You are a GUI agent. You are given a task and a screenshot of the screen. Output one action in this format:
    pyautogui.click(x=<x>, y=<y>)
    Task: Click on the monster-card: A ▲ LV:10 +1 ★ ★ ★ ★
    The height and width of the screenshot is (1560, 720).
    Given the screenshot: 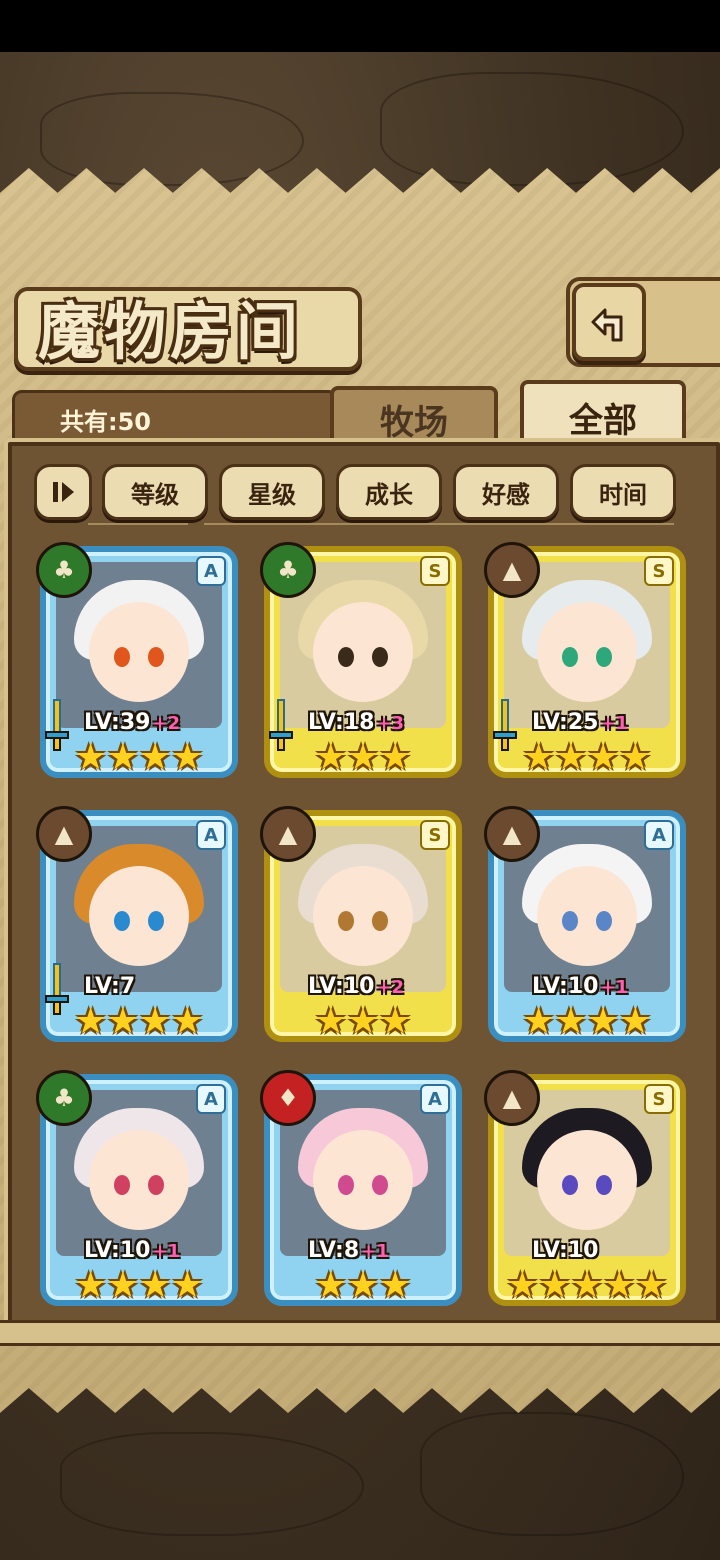 What is the action you would take?
    pyautogui.click(x=585, y=924)
    